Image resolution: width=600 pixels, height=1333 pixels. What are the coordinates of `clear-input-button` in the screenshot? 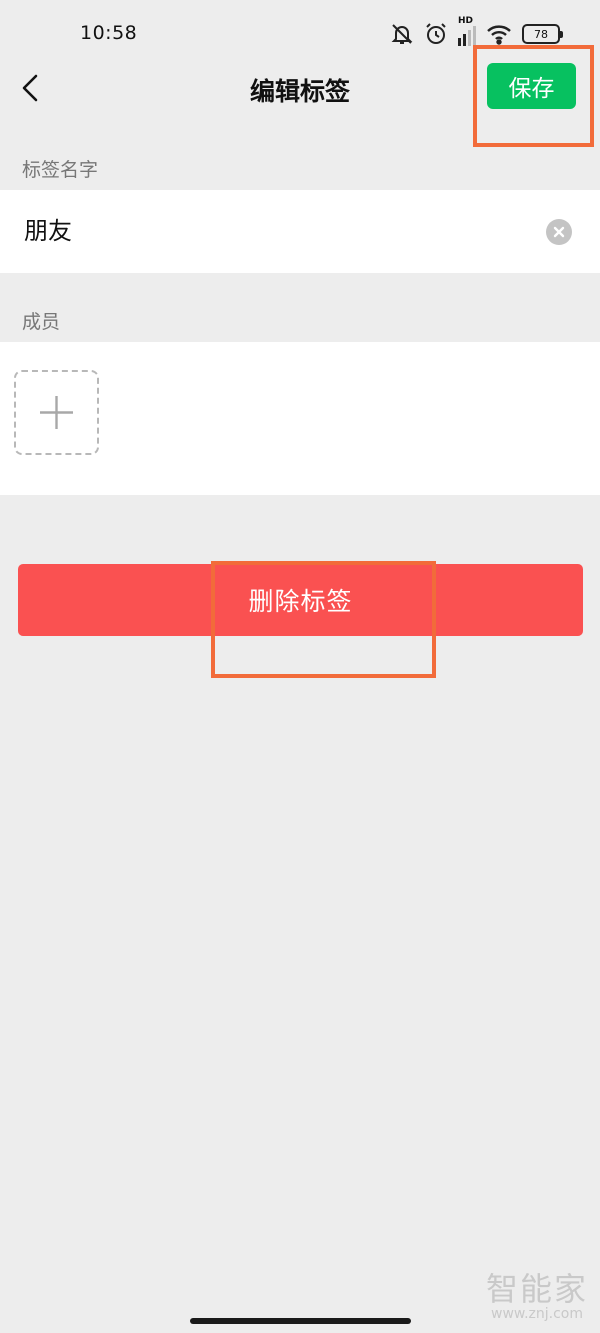 It's located at (559, 232).